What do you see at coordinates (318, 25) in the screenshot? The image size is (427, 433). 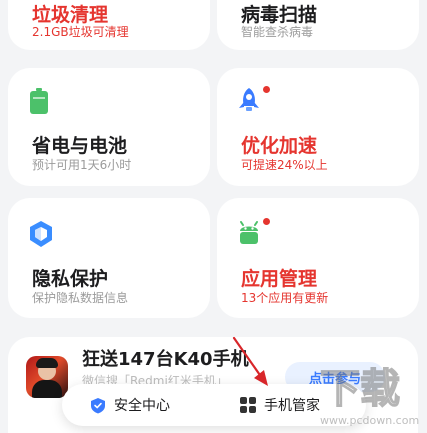 I see `virus-scan-card: 病毒扫描 智能查杀病毒` at bounding box center [318, 25].